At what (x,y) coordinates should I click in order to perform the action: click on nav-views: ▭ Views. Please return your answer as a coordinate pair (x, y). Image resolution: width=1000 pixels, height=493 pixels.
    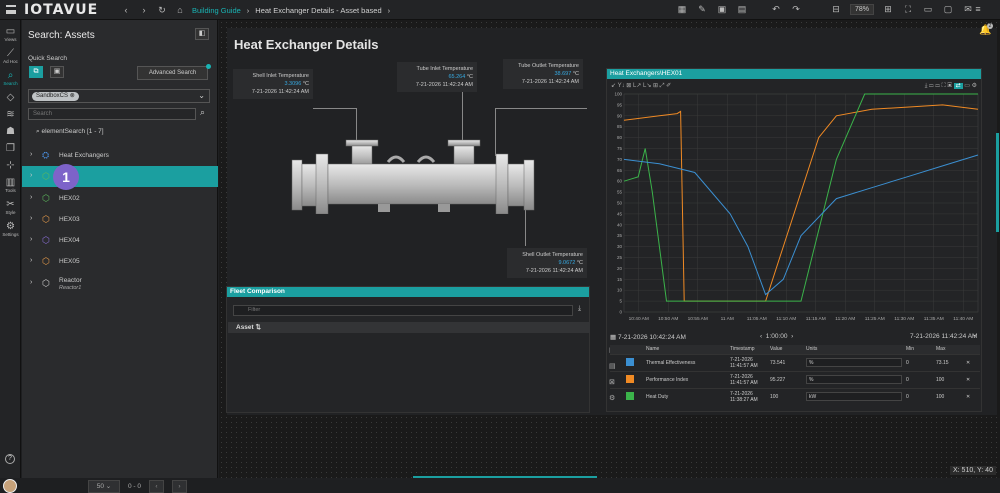
    Looking at the image, I should click on (10, 34).